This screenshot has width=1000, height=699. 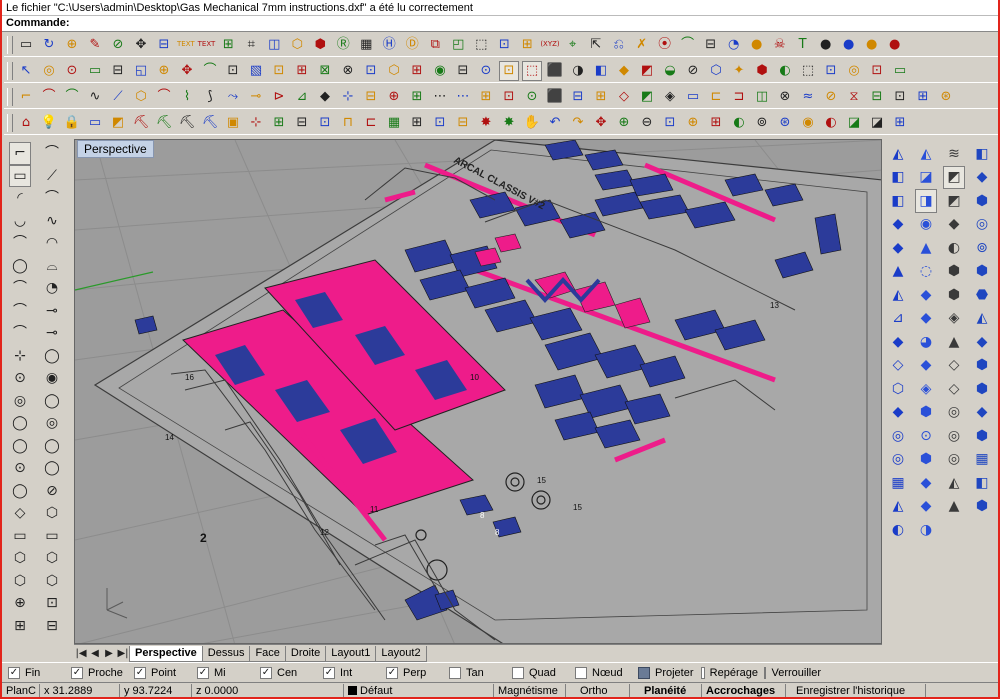 What do you see at coordinates (734, 45) in the screenshot?
I see `tool-button-r0-31-icon: ◔` at bounding box center [734, 45].